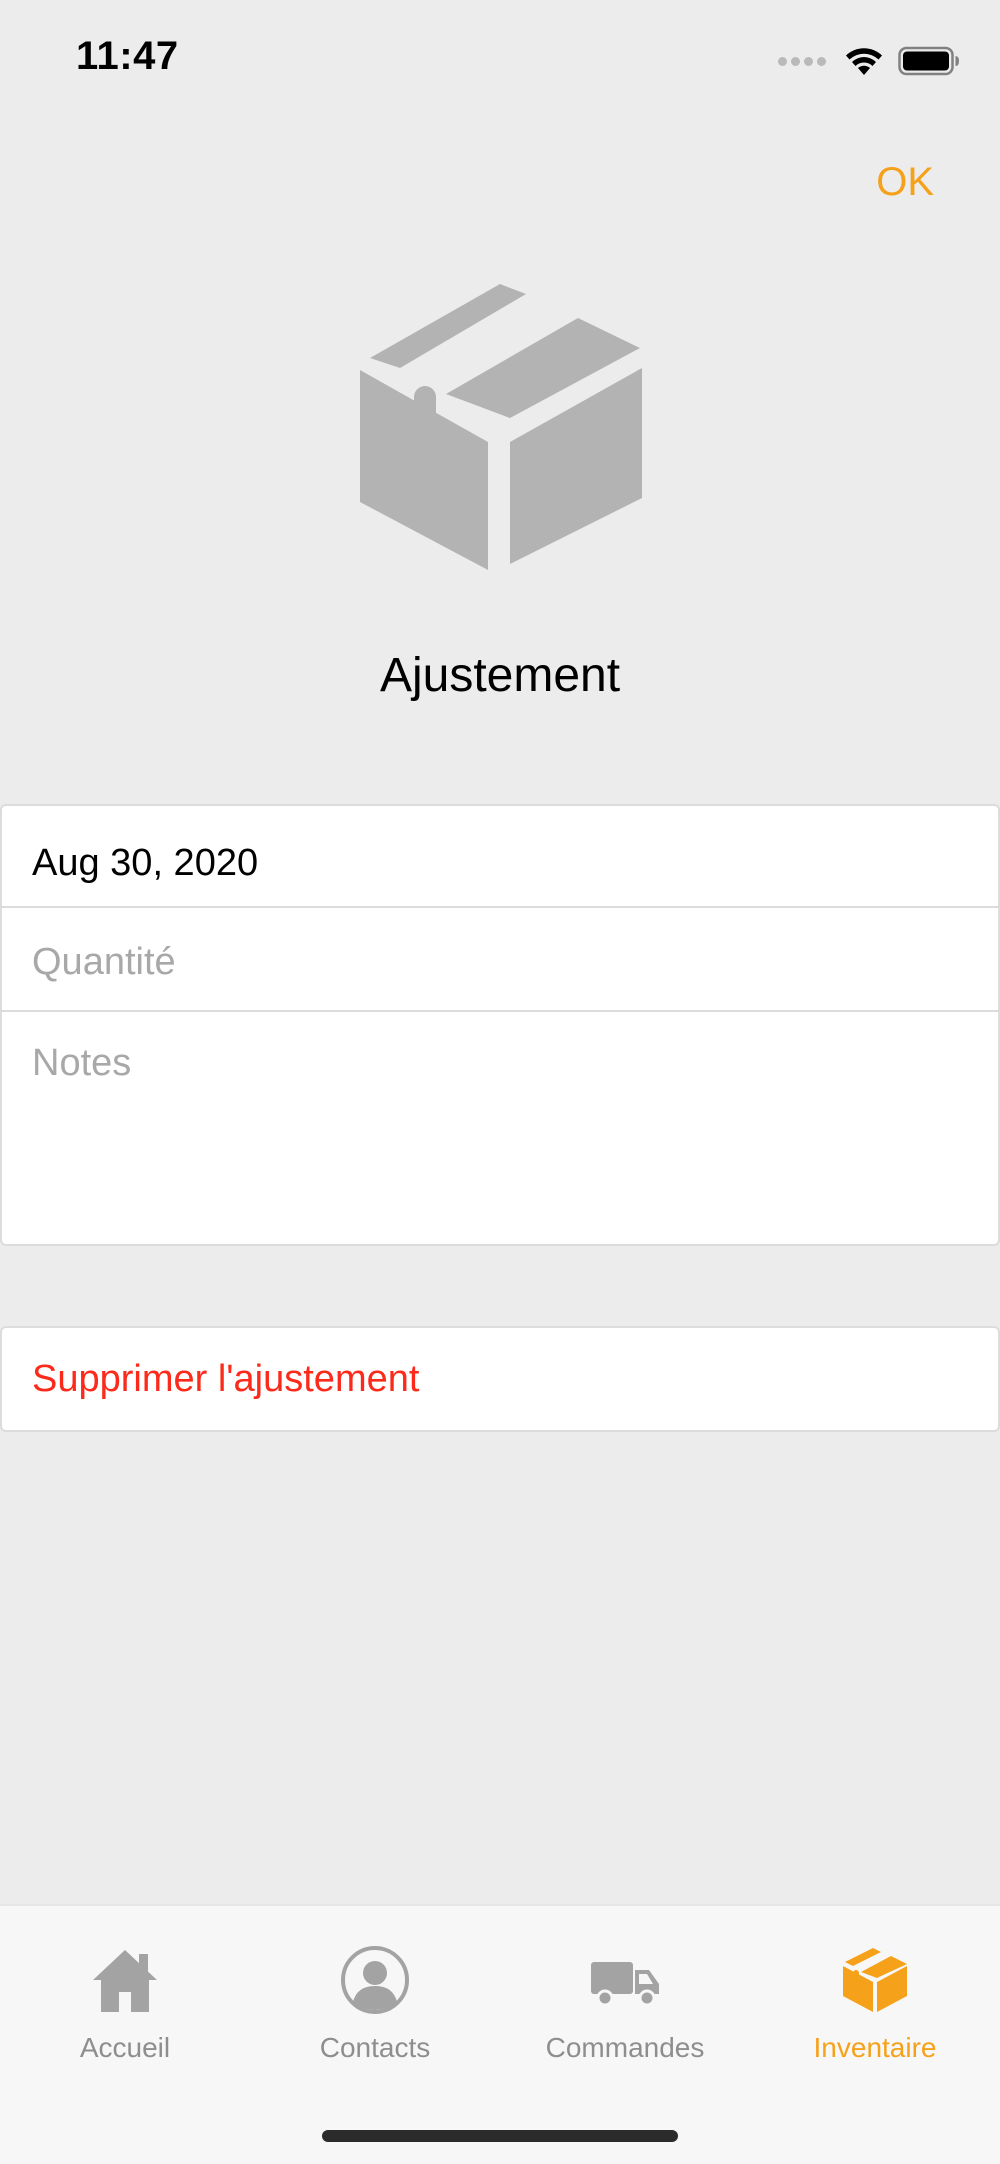 The height and width of the screenshot is (2164, 1000). I want to click on tab-contacts: Contacts, so click(375, 2011).